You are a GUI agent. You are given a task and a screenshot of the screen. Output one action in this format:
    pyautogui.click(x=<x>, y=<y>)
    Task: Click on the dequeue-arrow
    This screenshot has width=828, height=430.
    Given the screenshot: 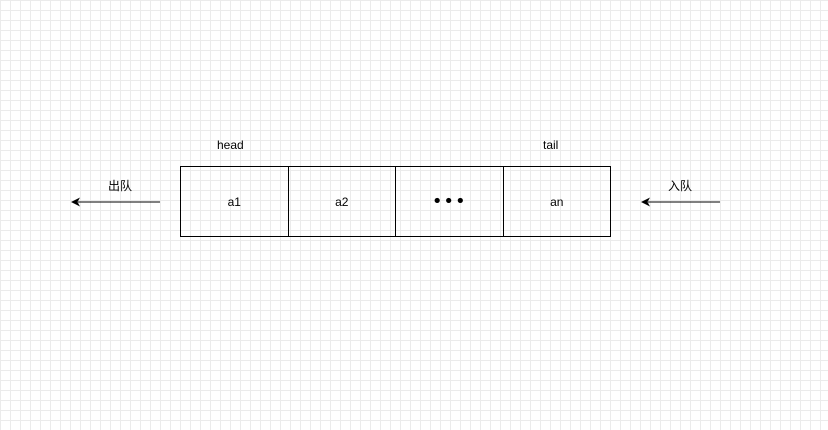 What is the action you would take?
    pyautogui.click(x=115, y=202)
    